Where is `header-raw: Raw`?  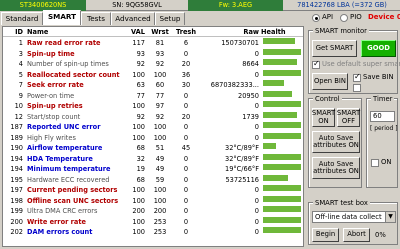
header-raw: Raw is located at coordinates (230, 32).